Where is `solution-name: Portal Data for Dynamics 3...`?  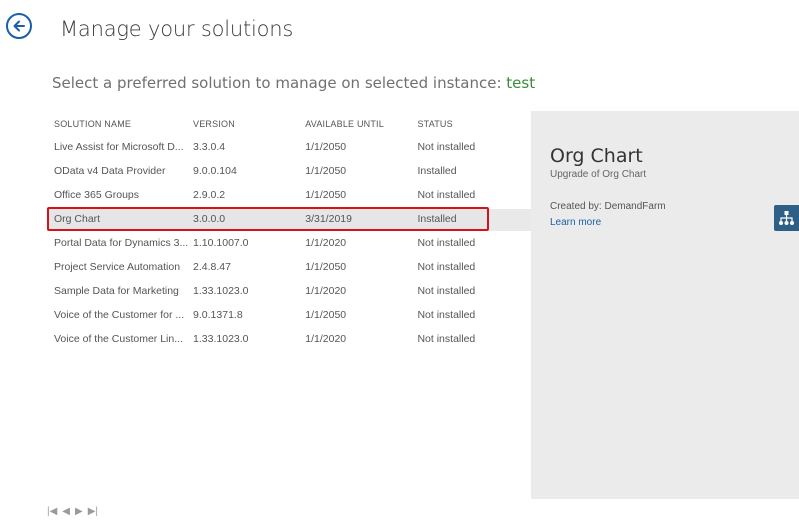
solution-name: Portal Data for Dynamics 3... is located at coordinates (121, 243).